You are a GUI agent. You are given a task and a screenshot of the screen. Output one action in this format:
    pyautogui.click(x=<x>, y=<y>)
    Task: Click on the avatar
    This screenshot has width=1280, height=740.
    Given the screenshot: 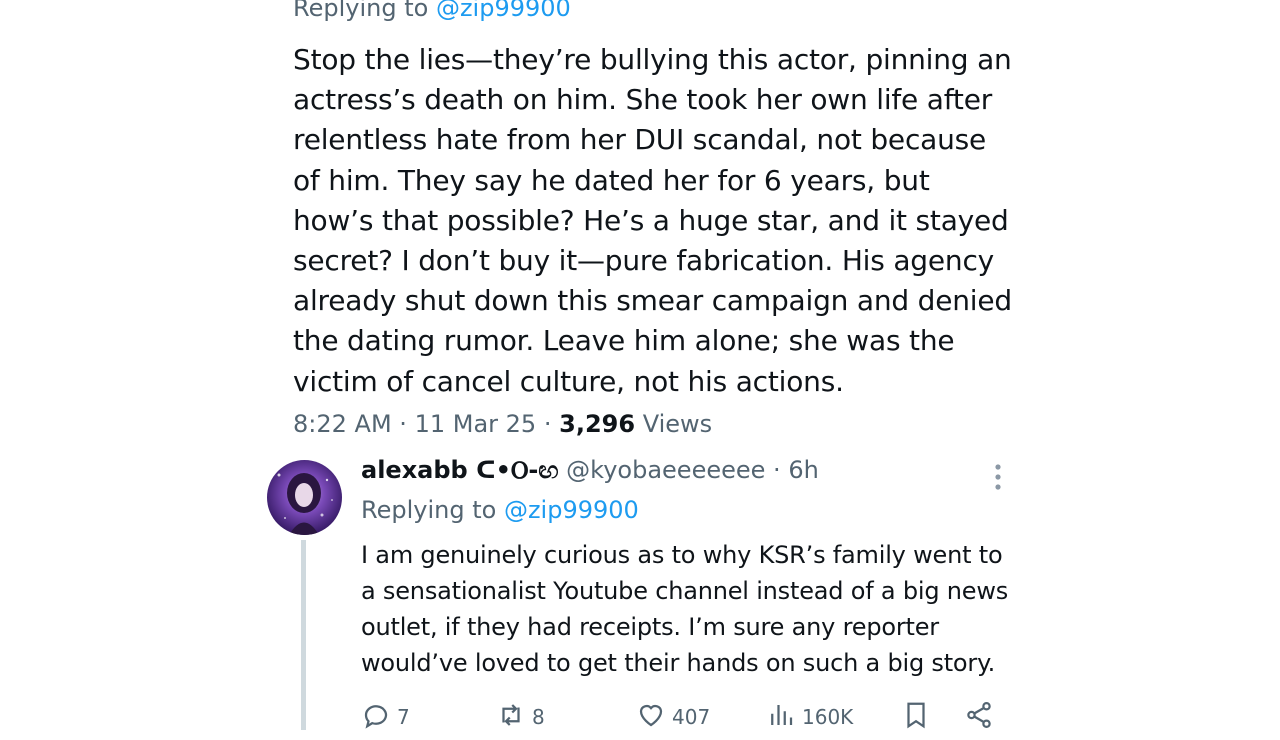 What is the action you would take?
    pyautogui.click(x=304, y=497)
    